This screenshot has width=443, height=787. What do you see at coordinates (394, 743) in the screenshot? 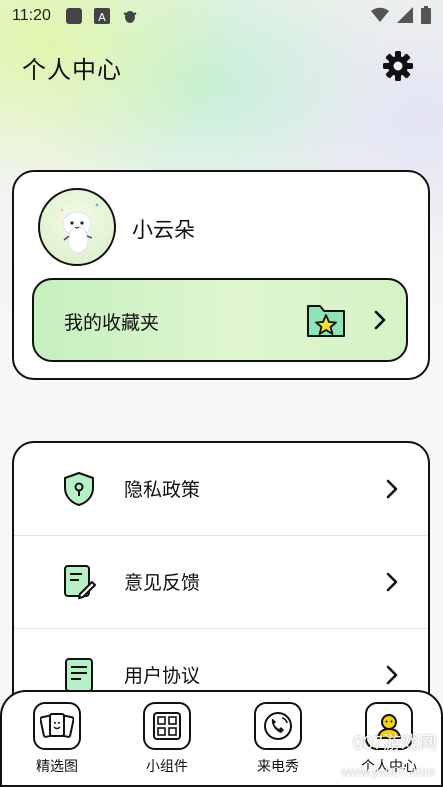
I see `watermark-logo: 007游戏网` at bounding box center [394, 743].